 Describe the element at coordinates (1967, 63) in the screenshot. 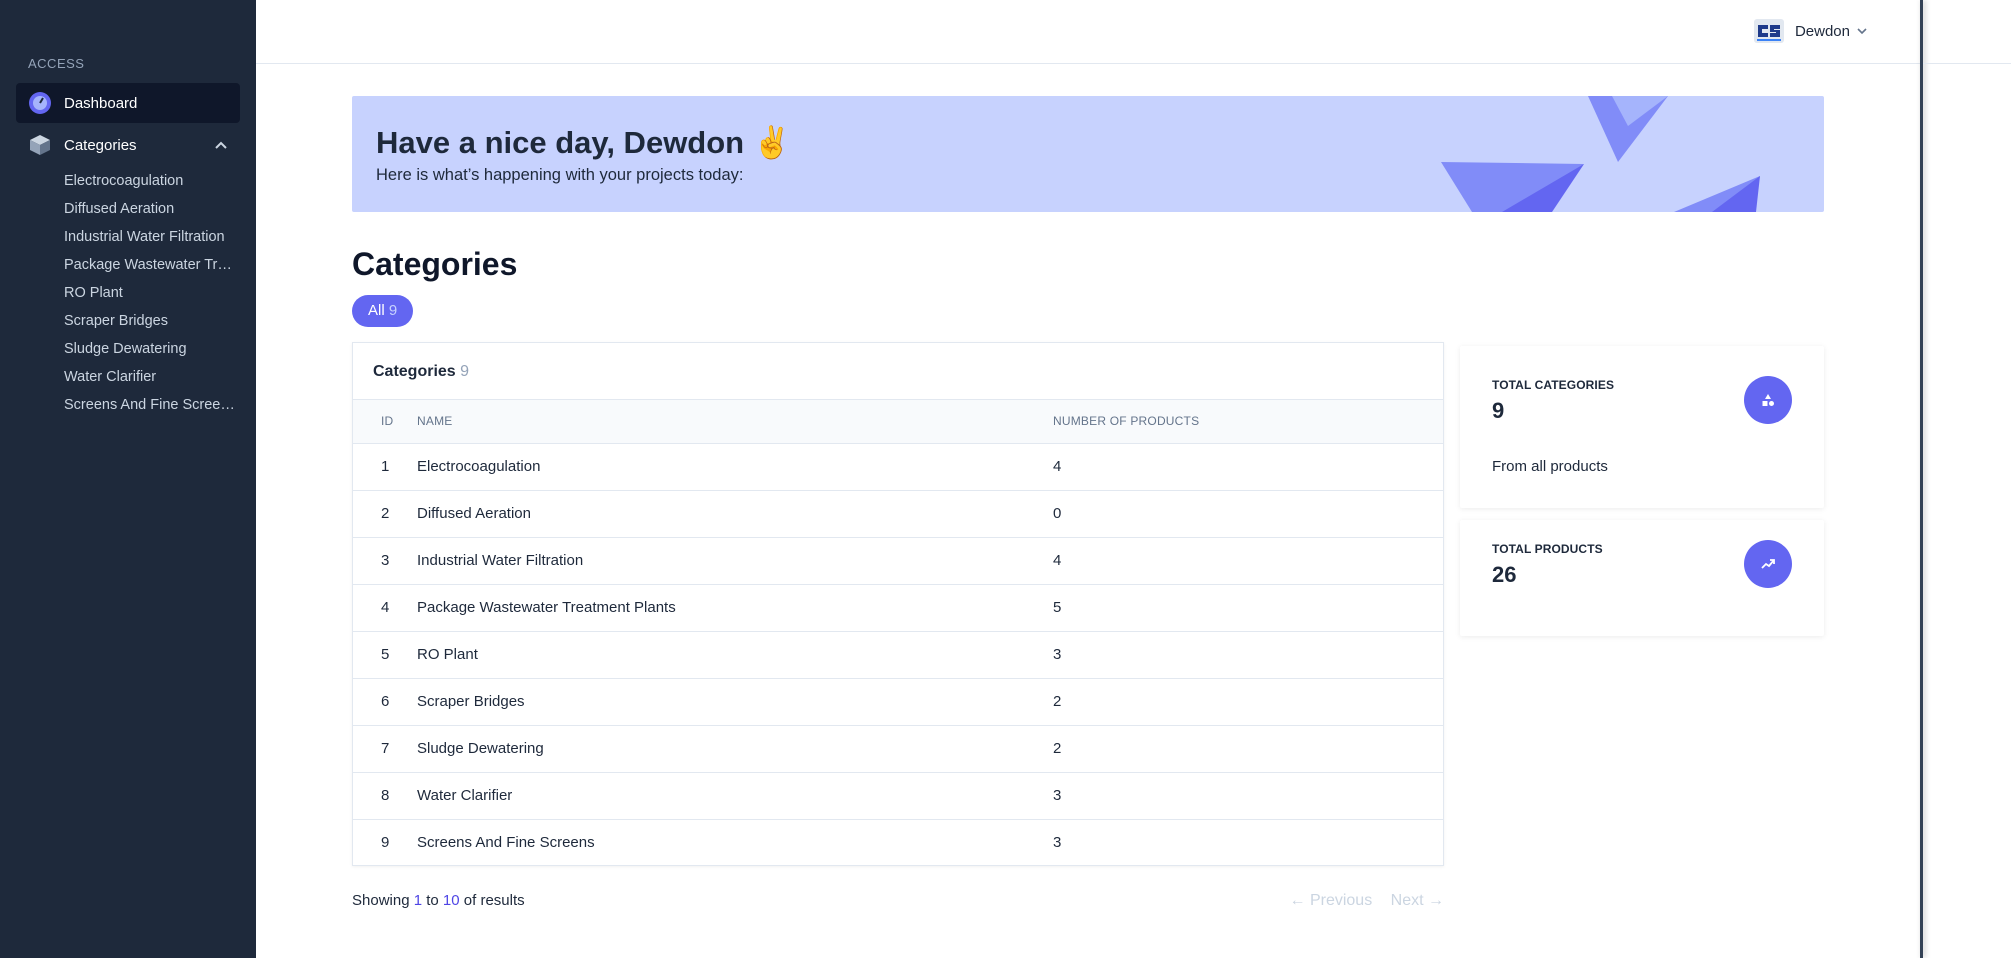

I see `divider` at that location.